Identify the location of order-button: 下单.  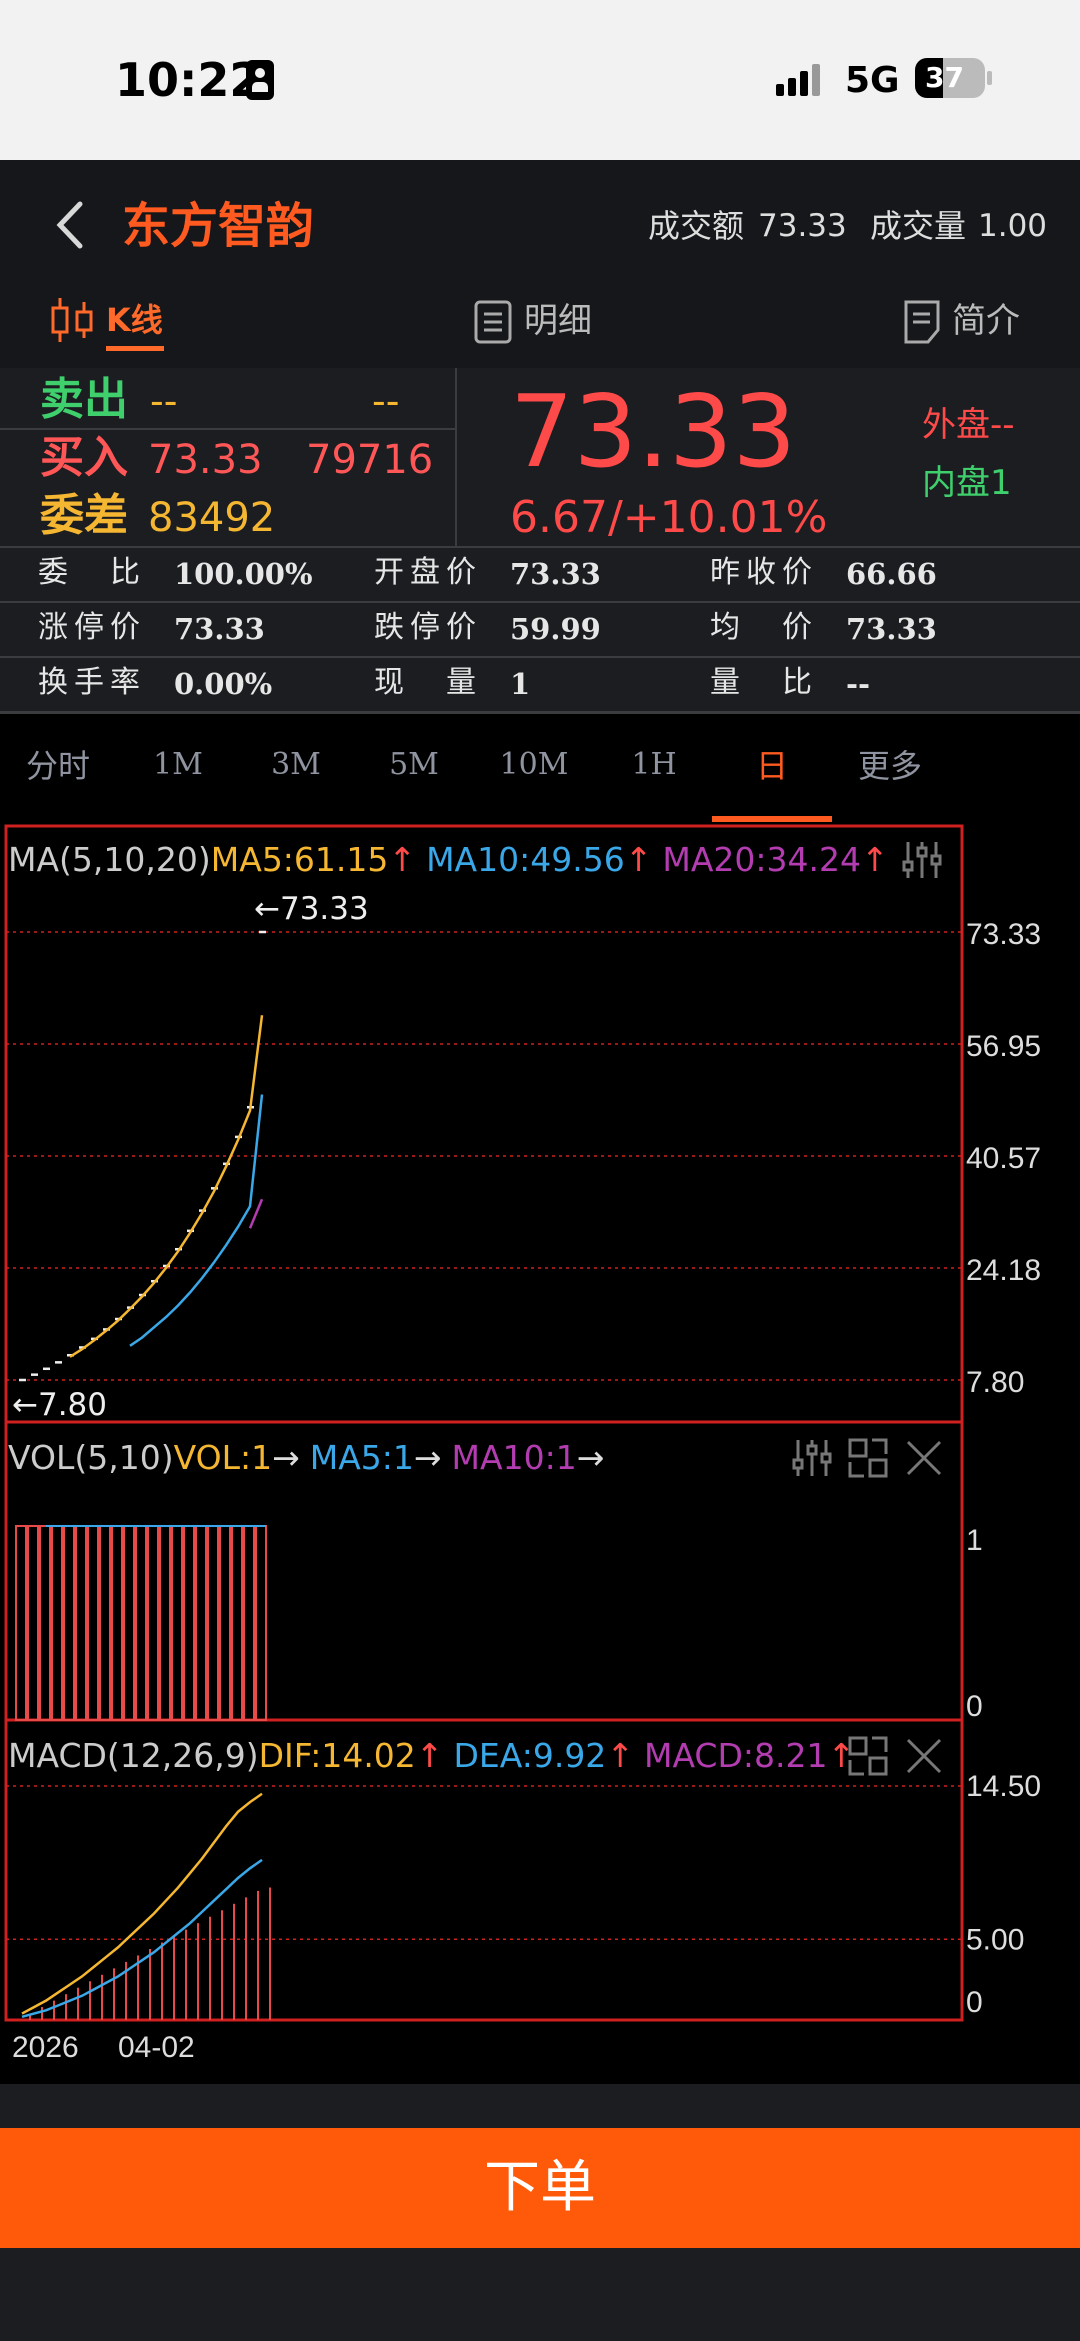
(540, 2188).